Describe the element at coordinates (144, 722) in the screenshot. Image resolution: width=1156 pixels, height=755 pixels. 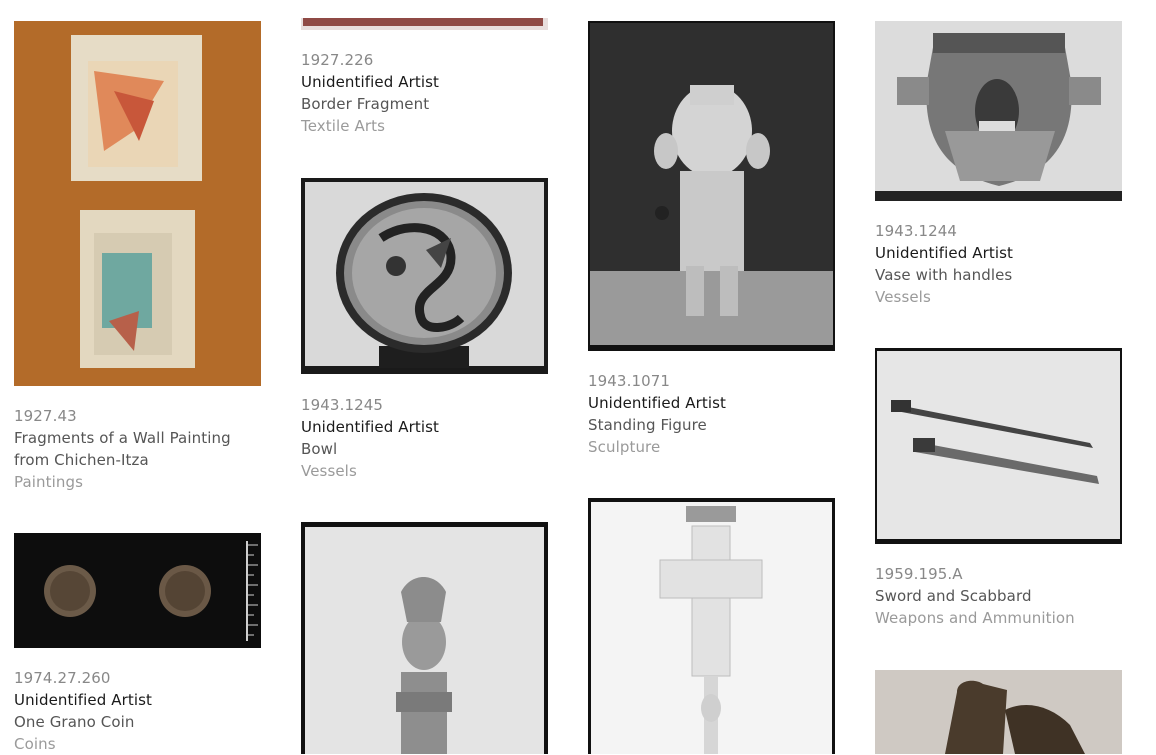
I see `artwork-title: One Grano Coin` at that location.